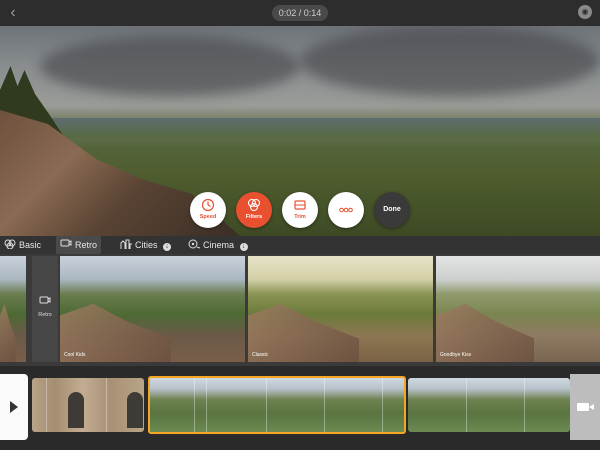  I want to click on filter-thumbnail: Goodbye Kiss, so click(518, 309).